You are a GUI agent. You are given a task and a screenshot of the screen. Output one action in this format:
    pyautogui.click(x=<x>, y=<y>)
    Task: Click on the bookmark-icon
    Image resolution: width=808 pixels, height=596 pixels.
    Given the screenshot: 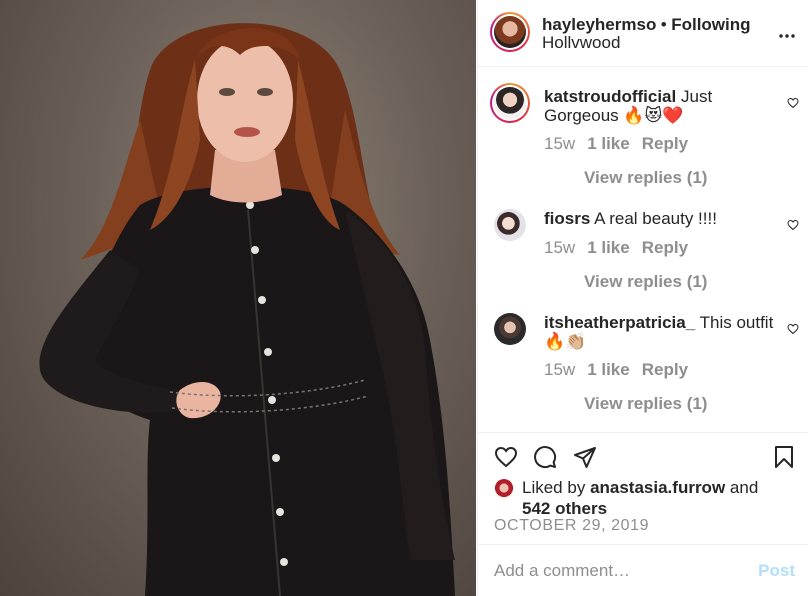 What is the action you would take?
    pyautogui.click(x=784, y=457)
    